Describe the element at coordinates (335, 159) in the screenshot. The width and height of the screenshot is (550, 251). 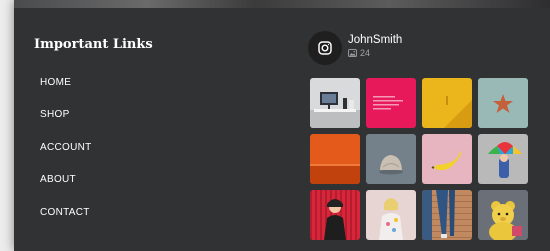
I see `photo-orange-wall` at that location.